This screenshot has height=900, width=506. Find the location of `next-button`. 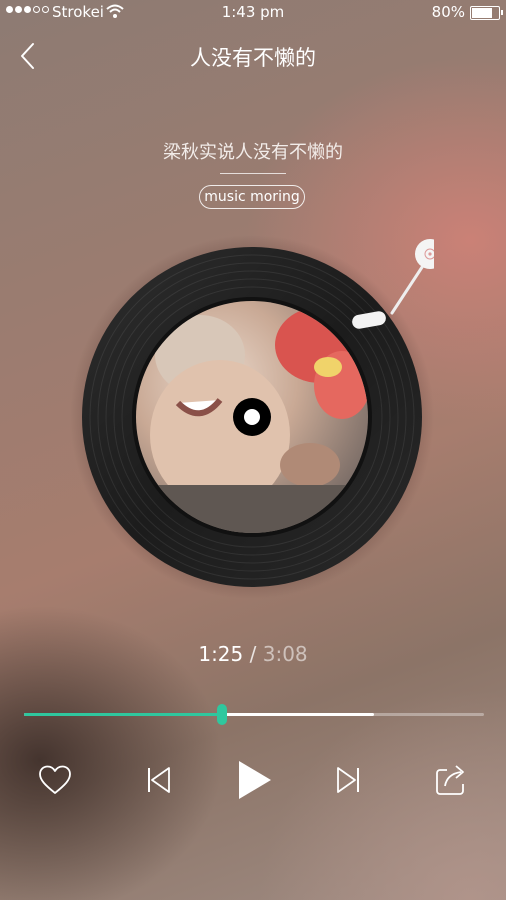

next-button is located at coordinates (348, 780).